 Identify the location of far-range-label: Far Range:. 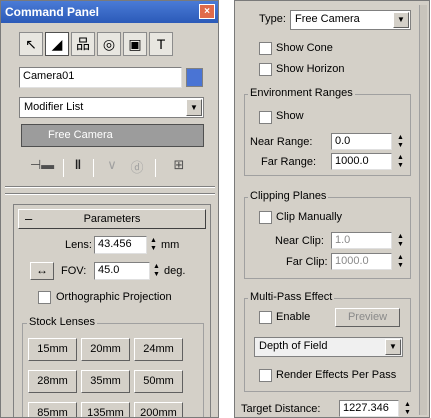
(289, 162).